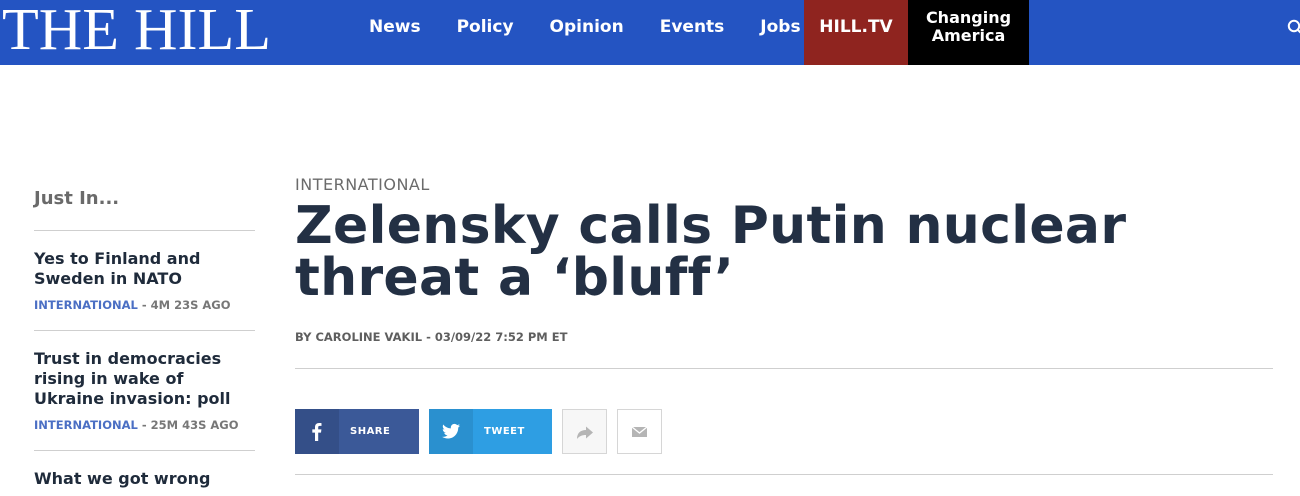 The image size is (1300, 496). What do you see at coordinates (968, 17) in the screenshot?
I see `nav-changing-line1: Changing` at bounding box center [968, 17].